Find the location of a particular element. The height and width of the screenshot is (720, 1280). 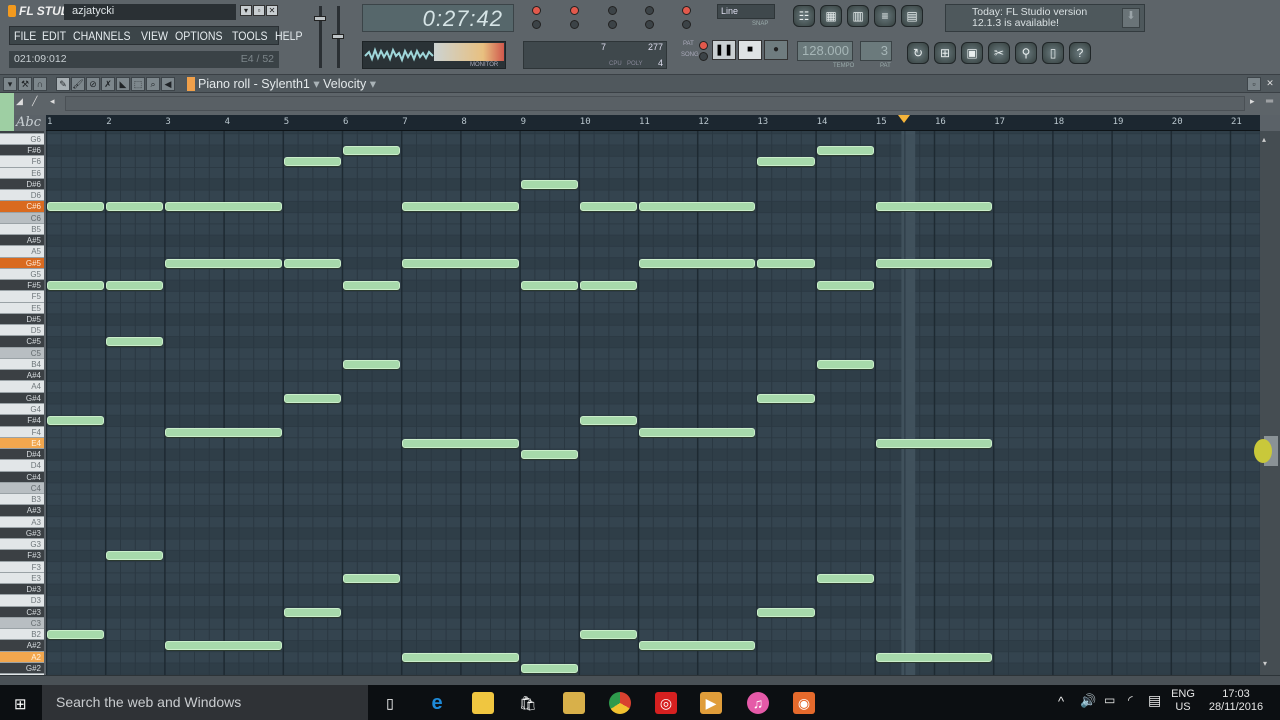

ruler-bar-number: 9 is located at coordinates (523, 122).